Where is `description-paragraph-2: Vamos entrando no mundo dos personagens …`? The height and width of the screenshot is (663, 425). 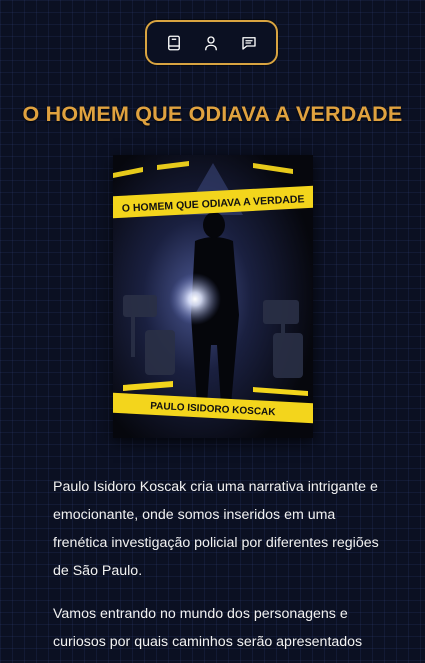 description-paragraph-2: Vamos entrando no mundo dos personagens … is located at coordinates (208, 628).